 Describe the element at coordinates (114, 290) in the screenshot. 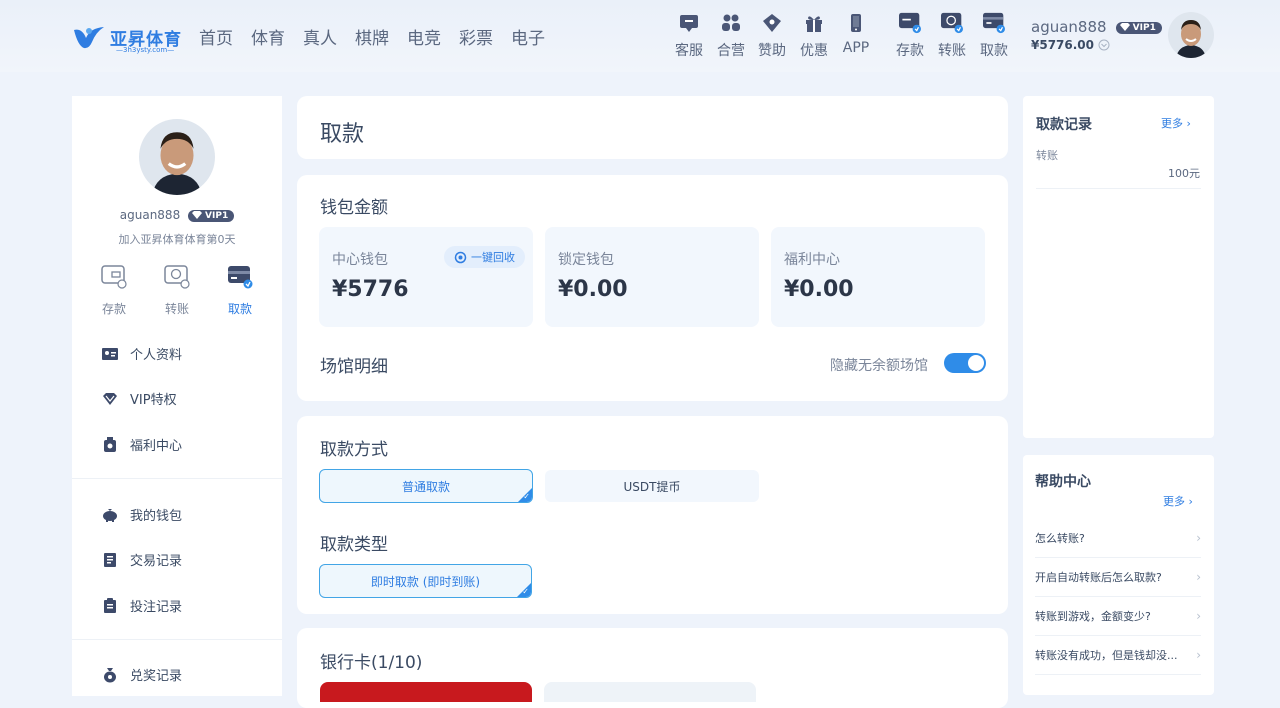

I see `sidebar-deposit: 存款` at that location.